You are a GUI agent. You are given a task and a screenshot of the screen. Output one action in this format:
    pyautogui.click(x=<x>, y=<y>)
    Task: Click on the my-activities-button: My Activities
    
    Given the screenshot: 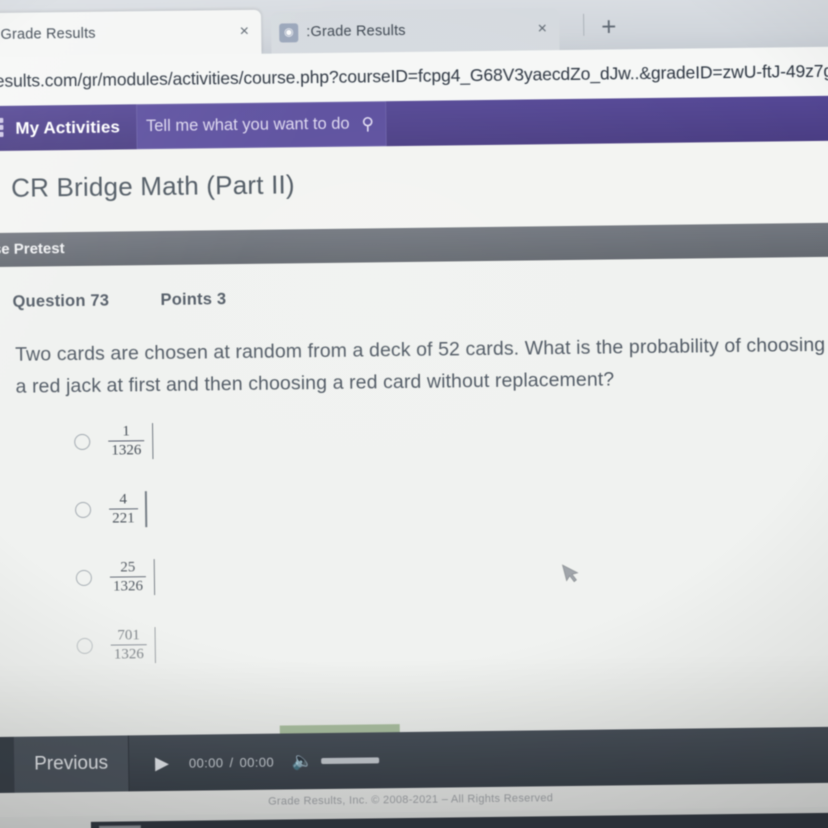 What is the action you would take?
    pyautogui.click(x=67, y=127)
    